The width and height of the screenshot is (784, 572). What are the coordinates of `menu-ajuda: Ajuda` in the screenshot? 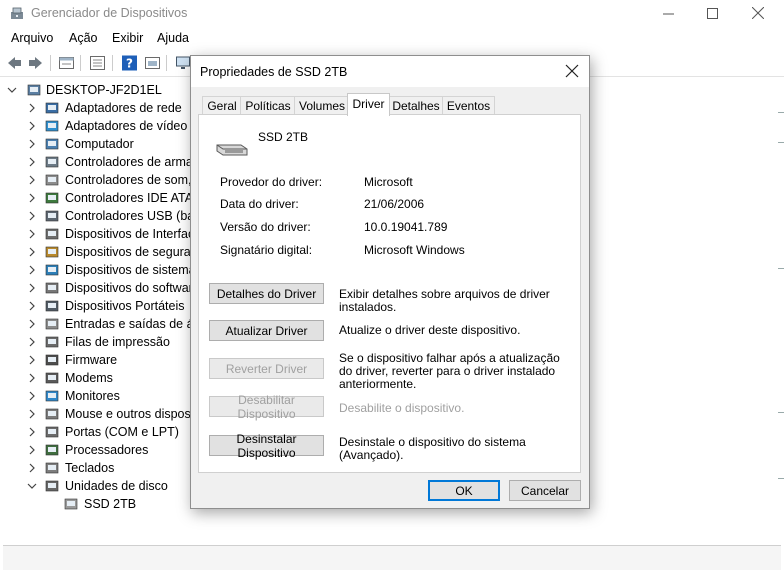 It's located at (173, 38).